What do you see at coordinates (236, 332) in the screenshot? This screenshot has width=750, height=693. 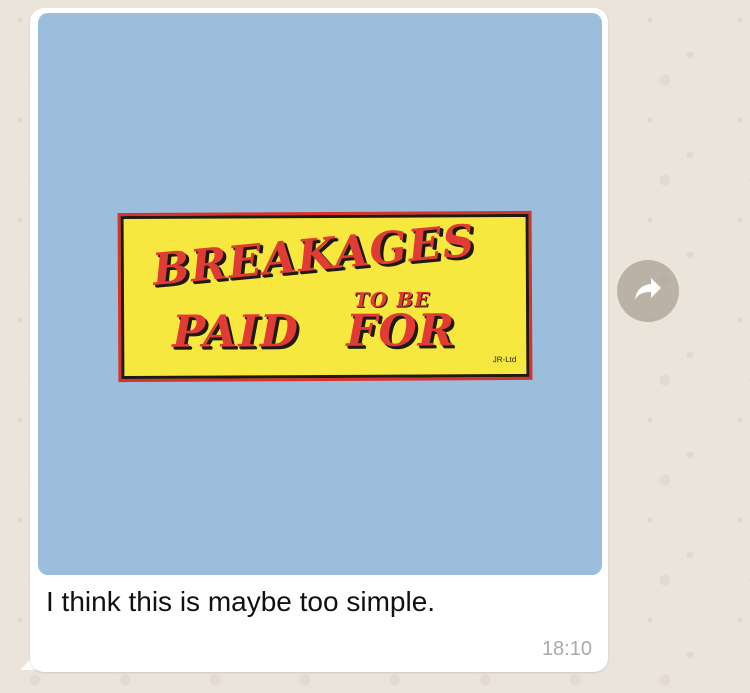 I see `sign-line-3: PAID` at bounding box center [236, 332].